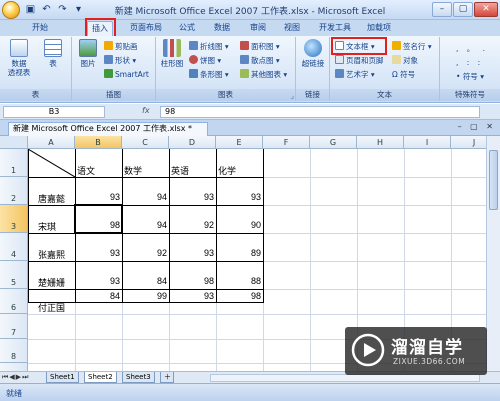 Image resolution: width=500 pixels, height=401 pixels. Describe the element at coordinates (209, 46) in the screenshot. I see `line-chart-button: 折线图 ▾` at that location.